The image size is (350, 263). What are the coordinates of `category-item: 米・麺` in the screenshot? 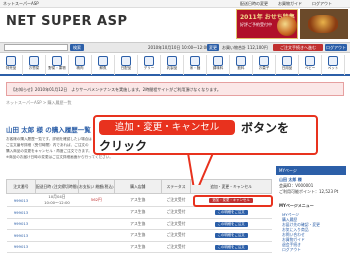 It's located at (195, 65).